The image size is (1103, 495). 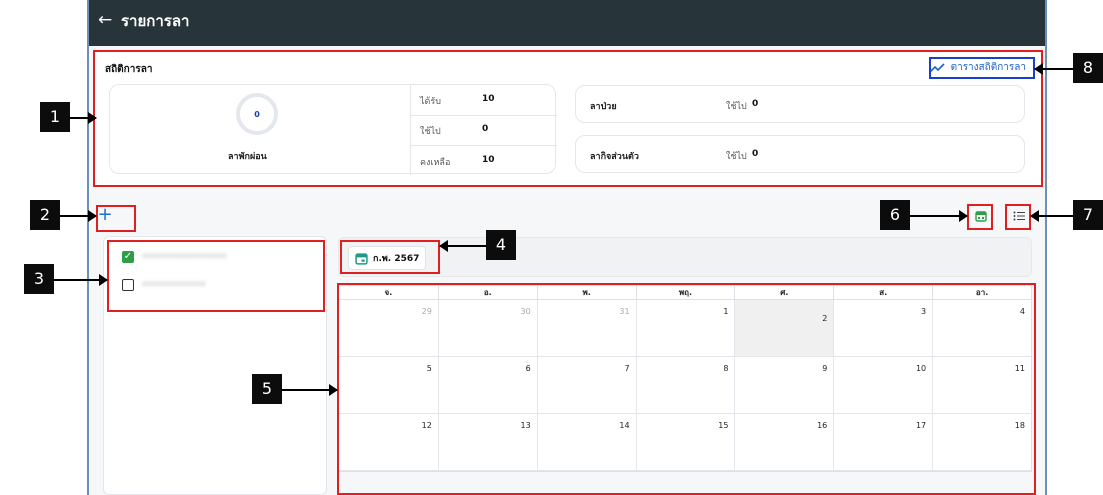 I want to click on remaining-value: 10, so click(x=488, y=160).